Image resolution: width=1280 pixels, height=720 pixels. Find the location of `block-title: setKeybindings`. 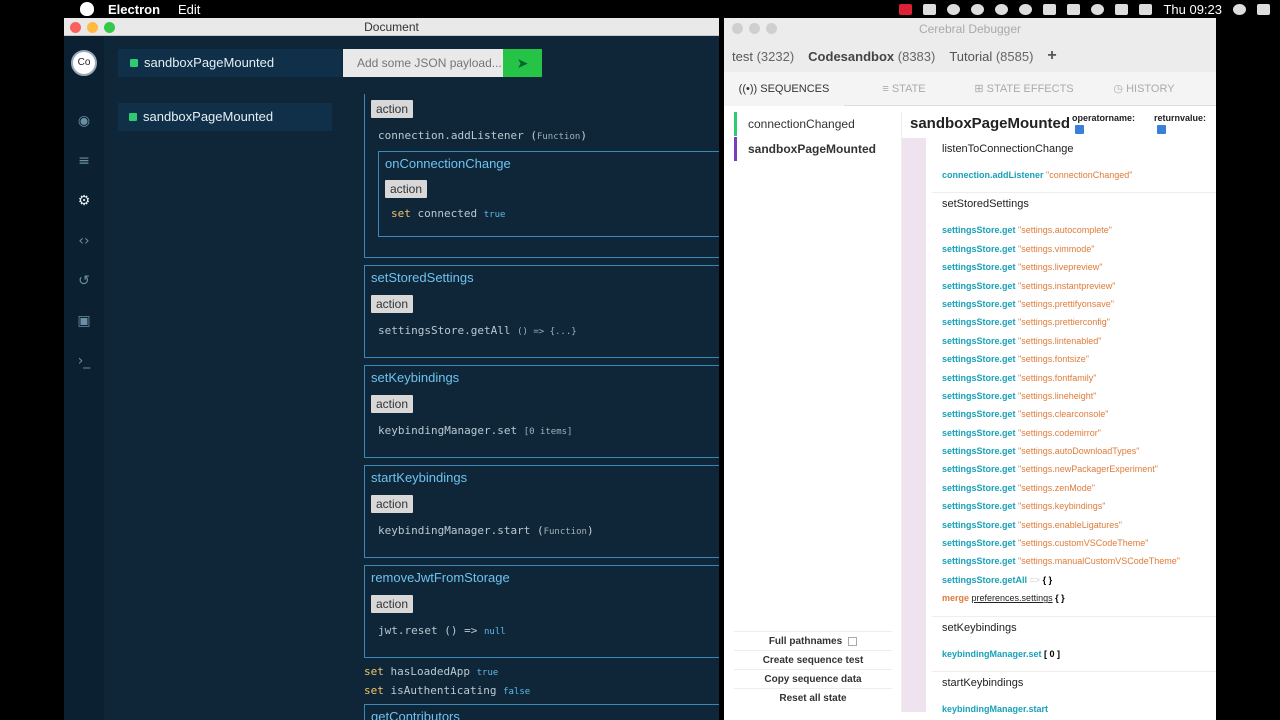

block-title: setKeybindings is located at coordinates (415, 377).